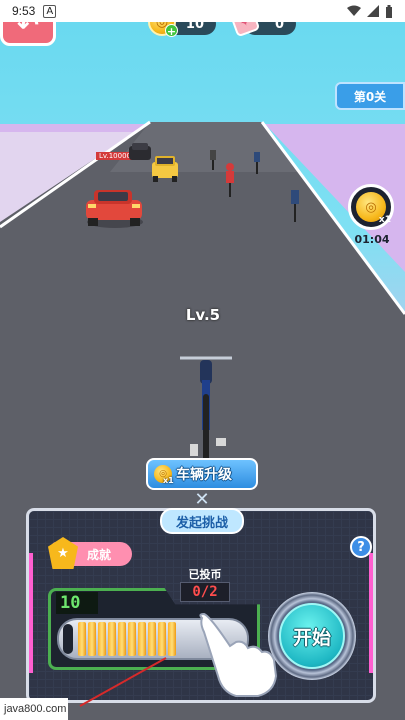 This screenshot has width=405, height=720. What do you see at coordinates (98, 554) in the screenshot?
I see `achievement-label: 成就` at bounding box center [98, 554].